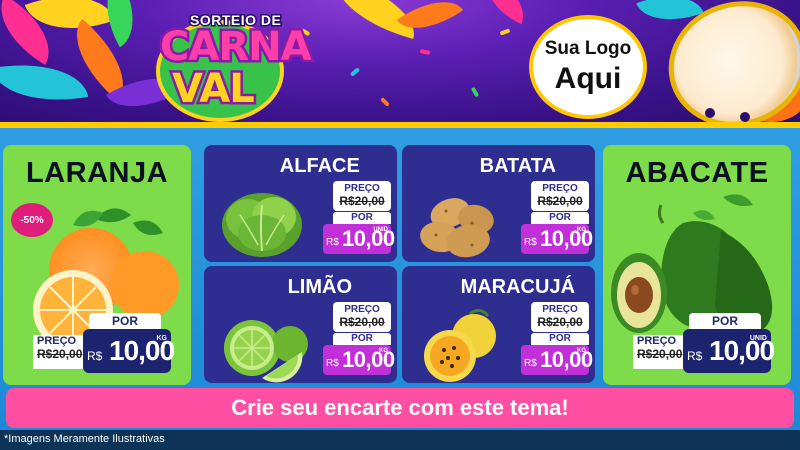  I want to click on product-card-limao: LIMÃO PREÇO R$20,00 POR R$ 10,00 KG, so click(300, 324).